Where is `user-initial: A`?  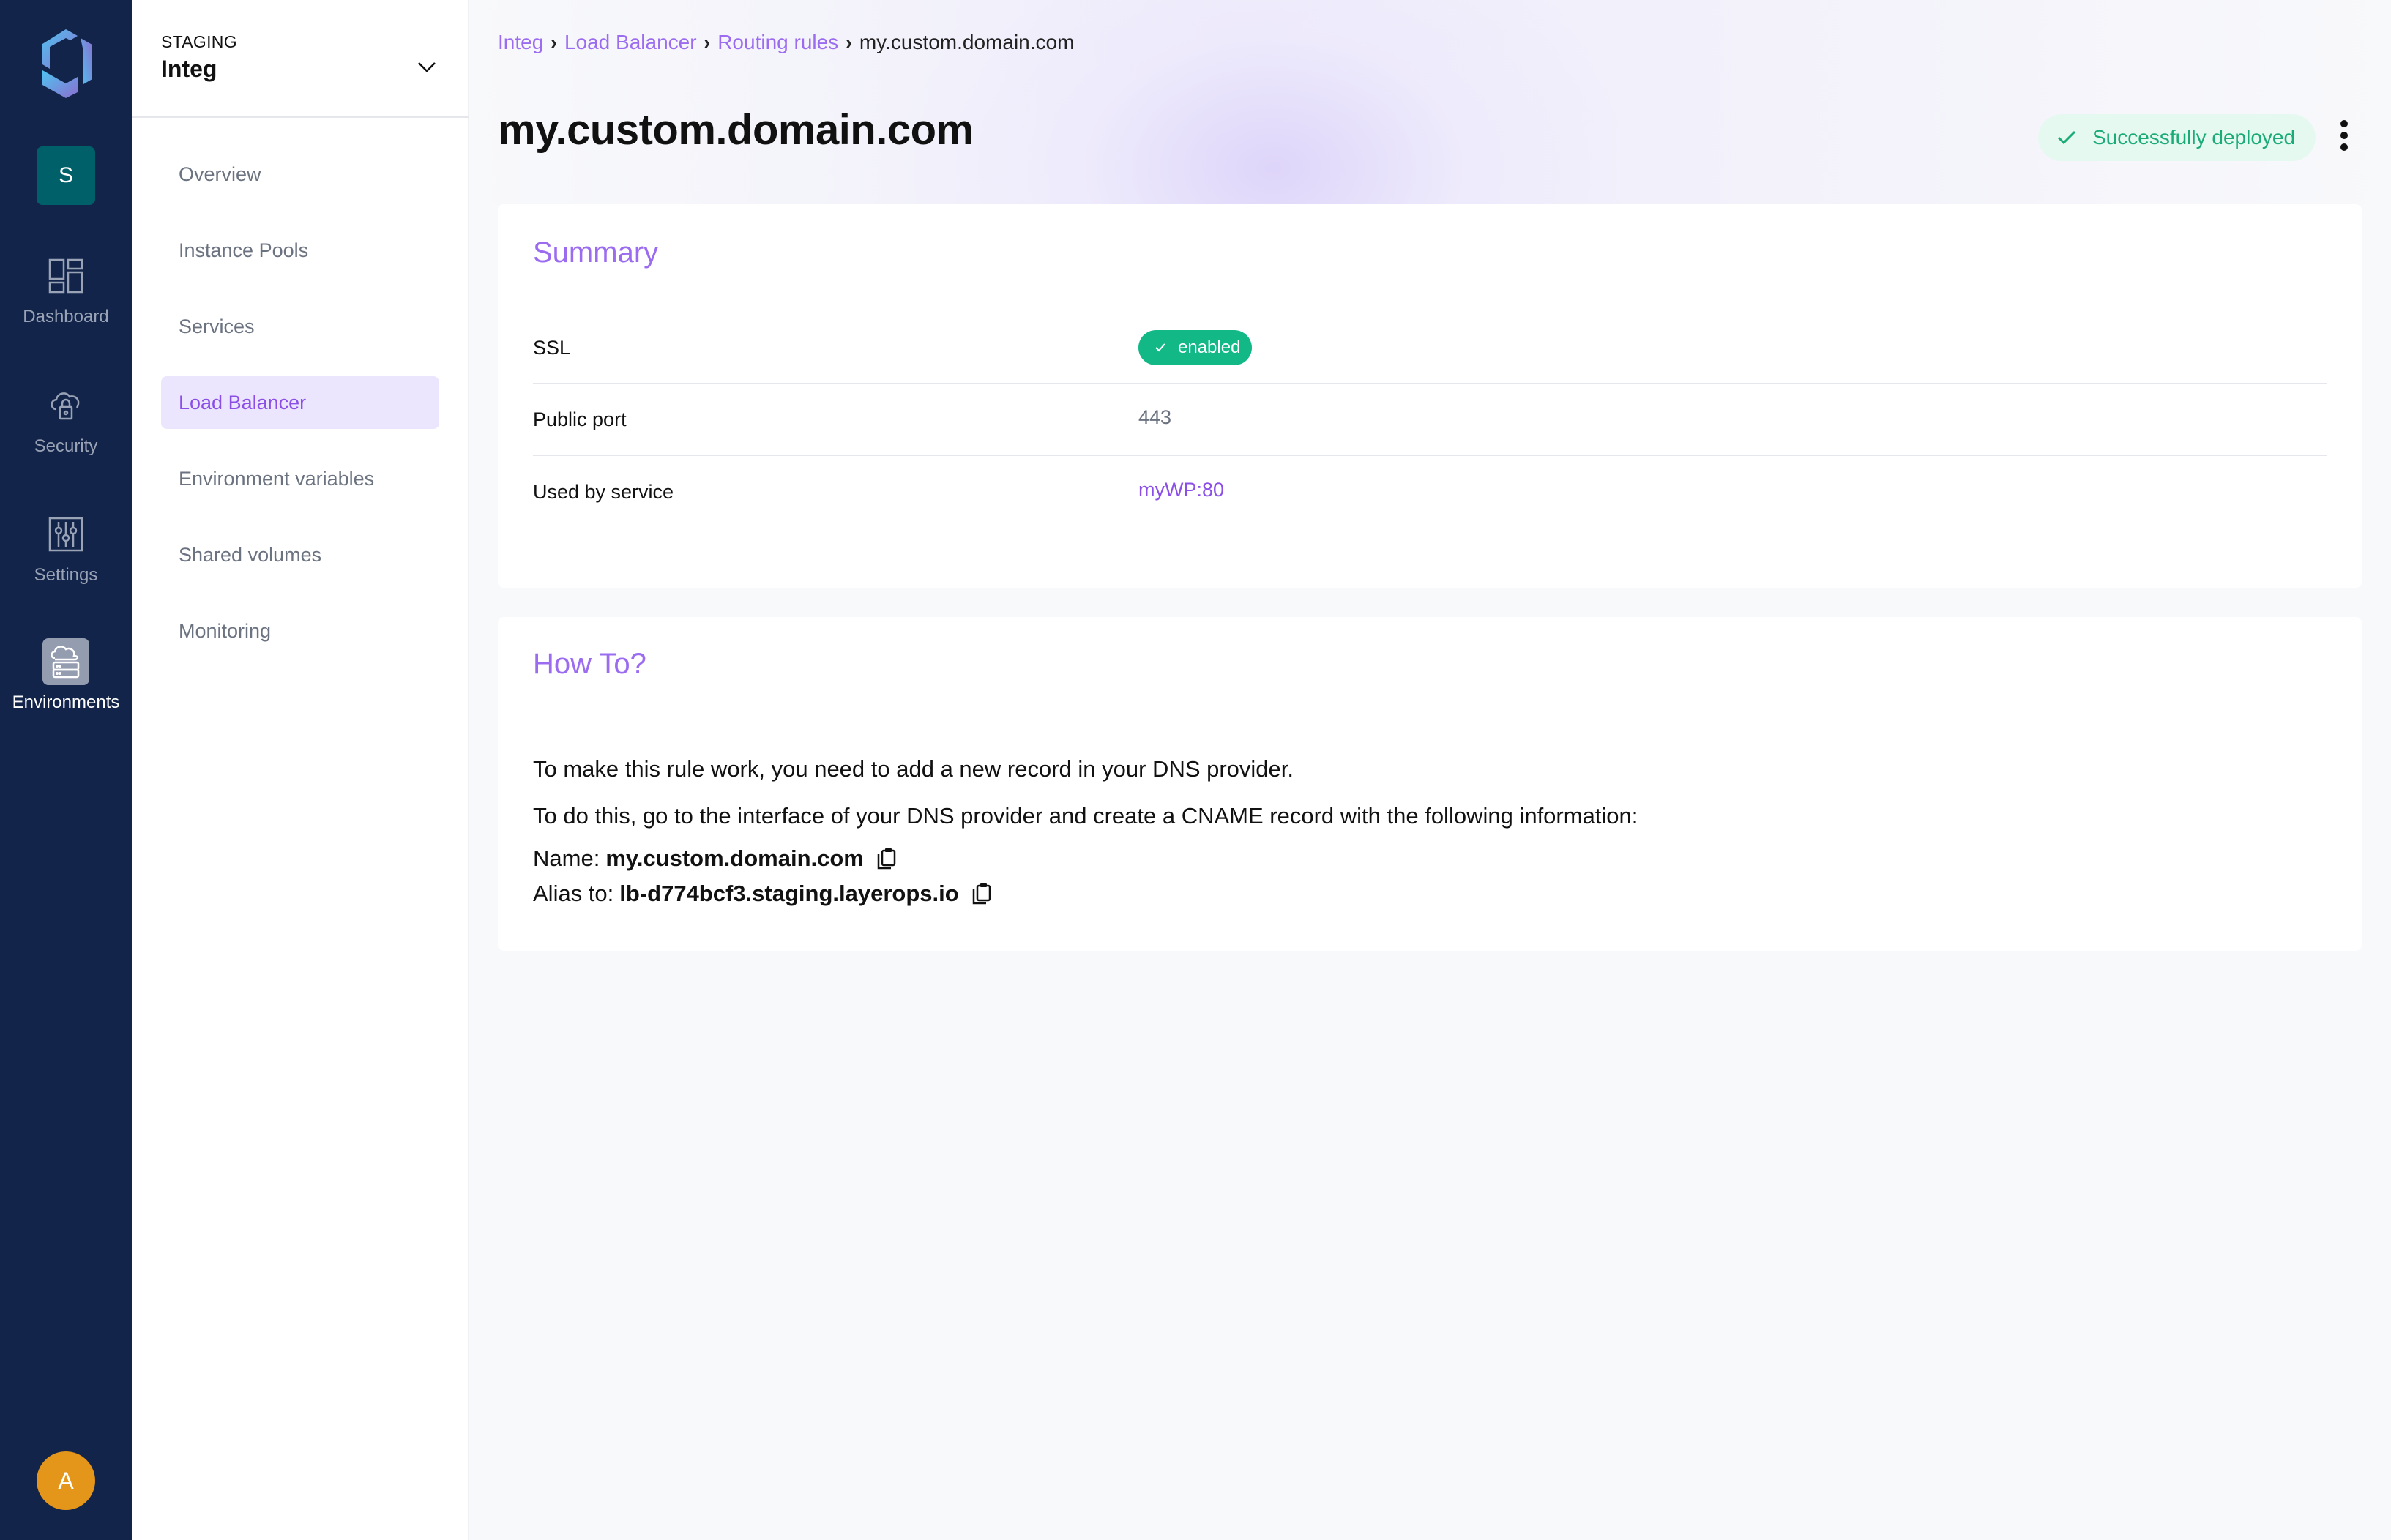 user-initial: A is located at coordinates (66, 1480).